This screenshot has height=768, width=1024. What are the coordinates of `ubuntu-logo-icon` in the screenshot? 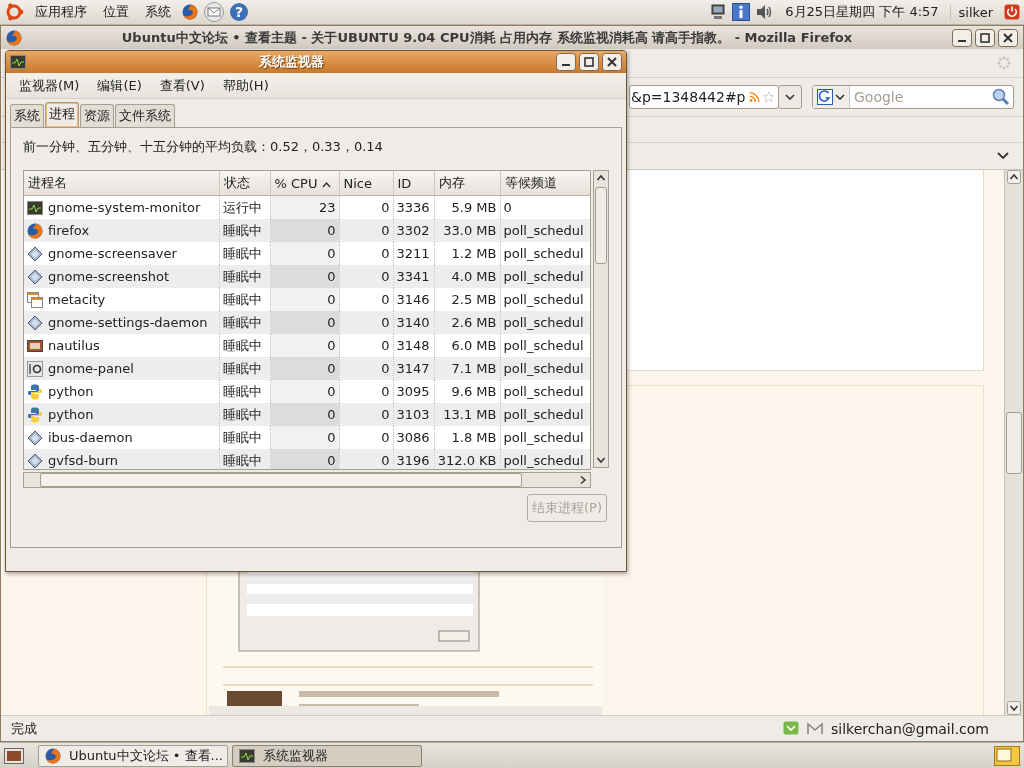 It's located at (14, 12).